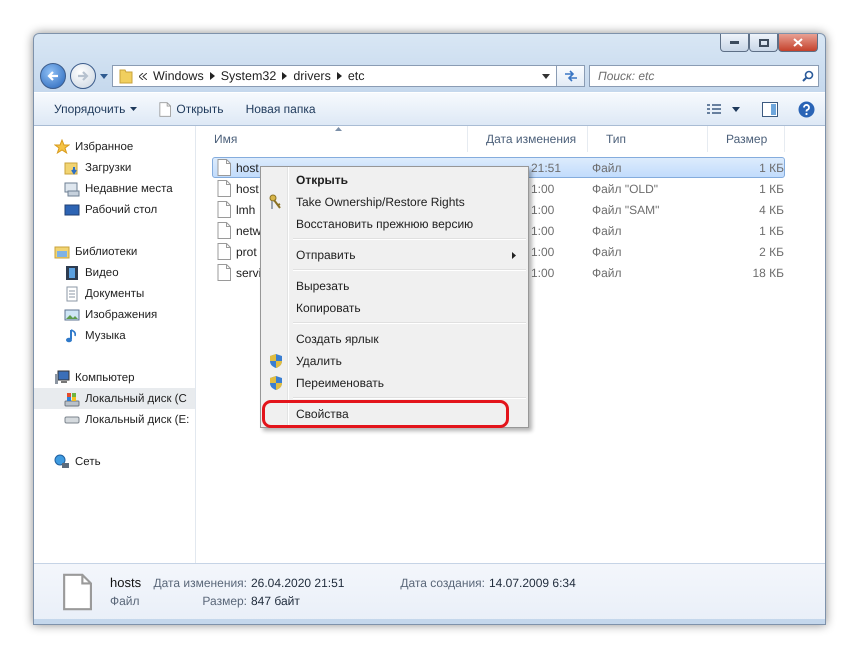 The height and width of the screenshot is (657, 858). I want to click on detail-value: 847 байт, so click(276, 601).